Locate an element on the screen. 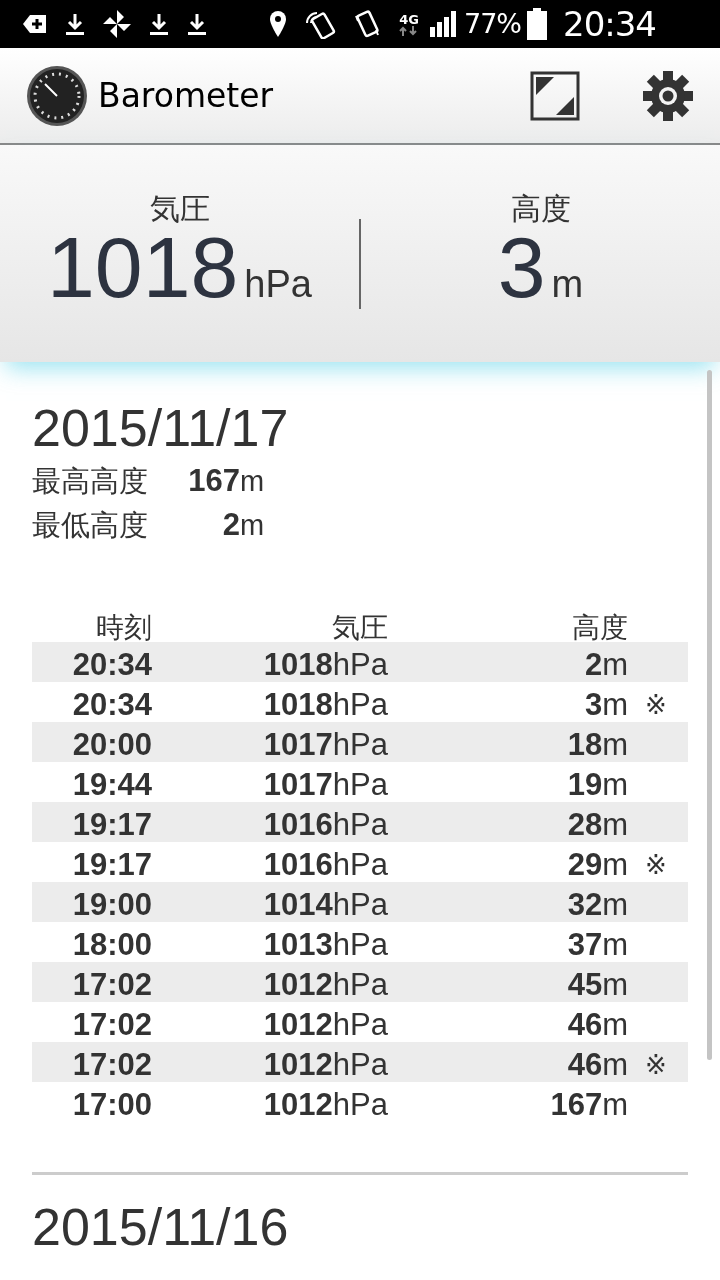  stat-label: 最高高度 is located at coordinates (90, 481).